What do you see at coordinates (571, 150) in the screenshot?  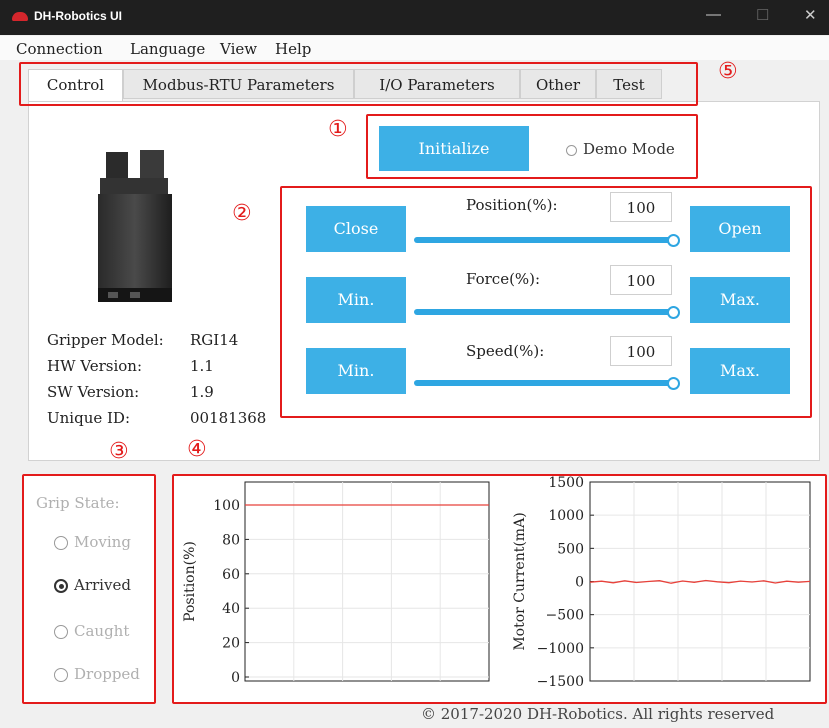 I see `demo-mode-radio-circle` at bounding box center [571, 150].